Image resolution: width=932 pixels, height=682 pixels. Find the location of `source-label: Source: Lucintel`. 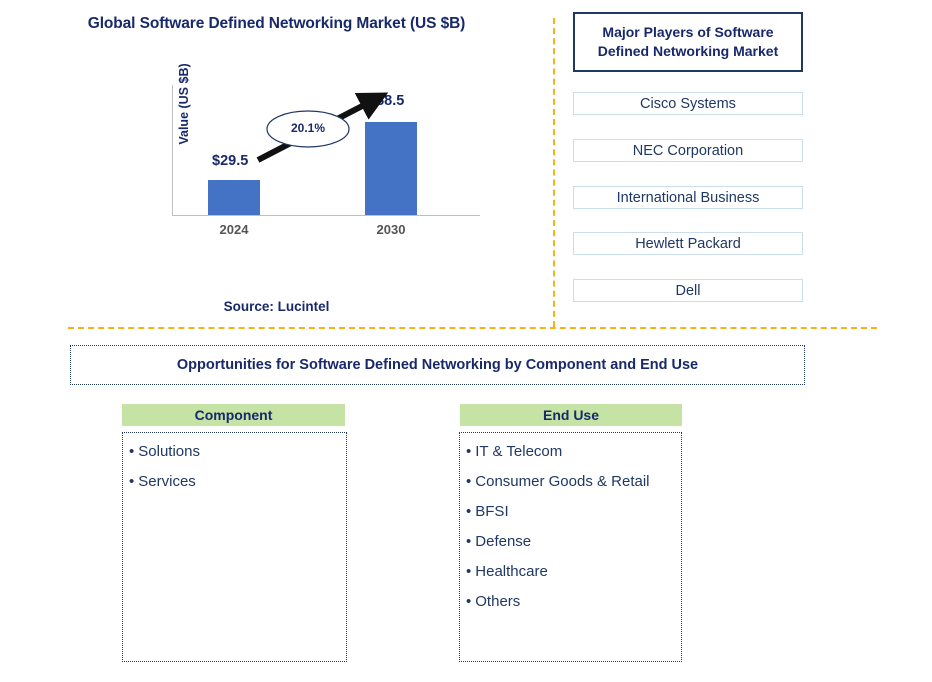

source-label: Source: Lucintel is located at coordinates (276, 306).